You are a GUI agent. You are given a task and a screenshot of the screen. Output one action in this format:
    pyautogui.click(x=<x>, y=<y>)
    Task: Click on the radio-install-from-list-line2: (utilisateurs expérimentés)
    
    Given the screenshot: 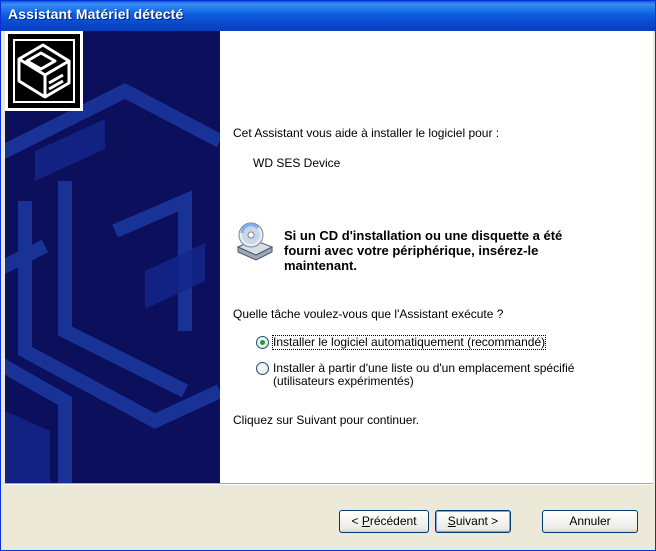 What is the action you would take?
    pyautogui.click(x=343, y=381)
    